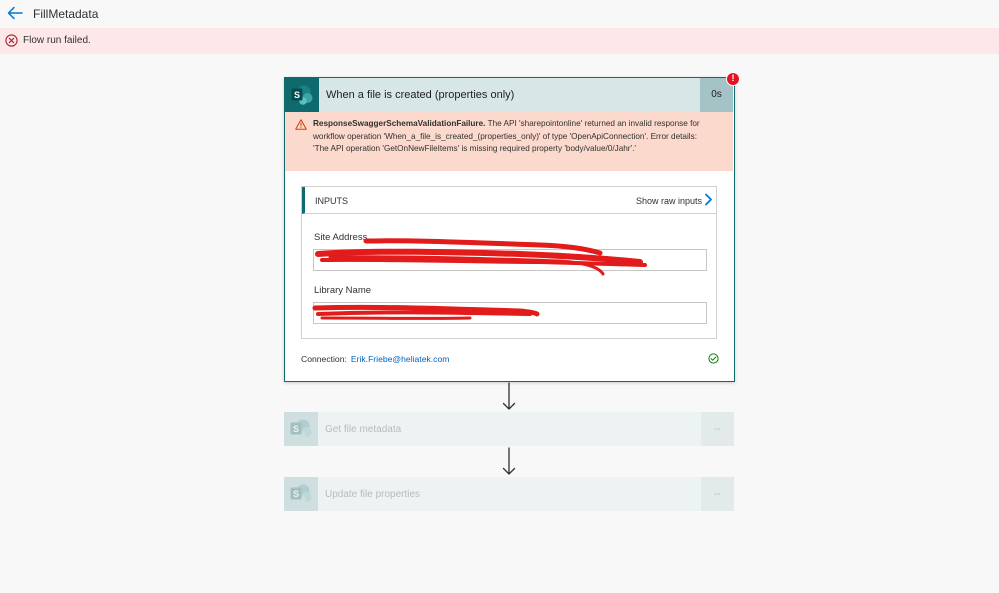 This screenshot has width=999, height=593. What do you see at coordinates (11, 40) in the screenshot?
I see `error-circle-icon` at bounding box center [11, 40].